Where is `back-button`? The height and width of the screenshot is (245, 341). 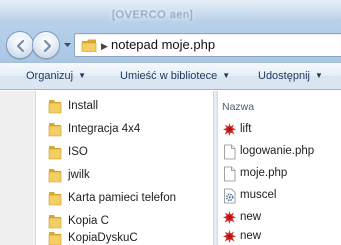 back-button is located at coordinates (20, 45).